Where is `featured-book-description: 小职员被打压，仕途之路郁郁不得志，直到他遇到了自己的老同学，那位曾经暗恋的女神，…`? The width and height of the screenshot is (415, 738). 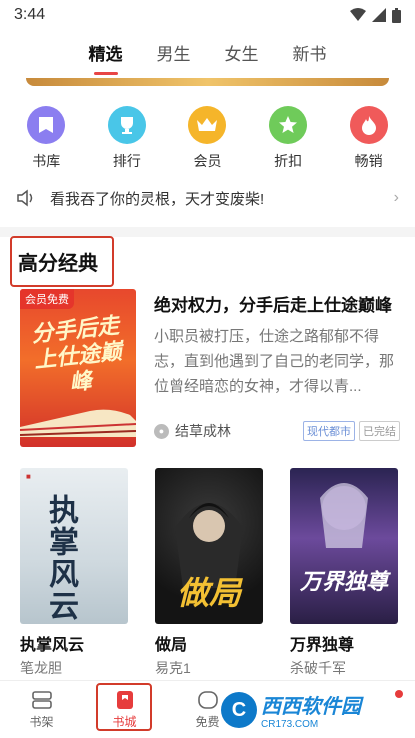 featured-book-description: 小职员被打压，仕途之路郁郁不得志，直到他遇到了自己的老同学，那位曾经暗恋的女神，… is located at coordinates (274, 361).